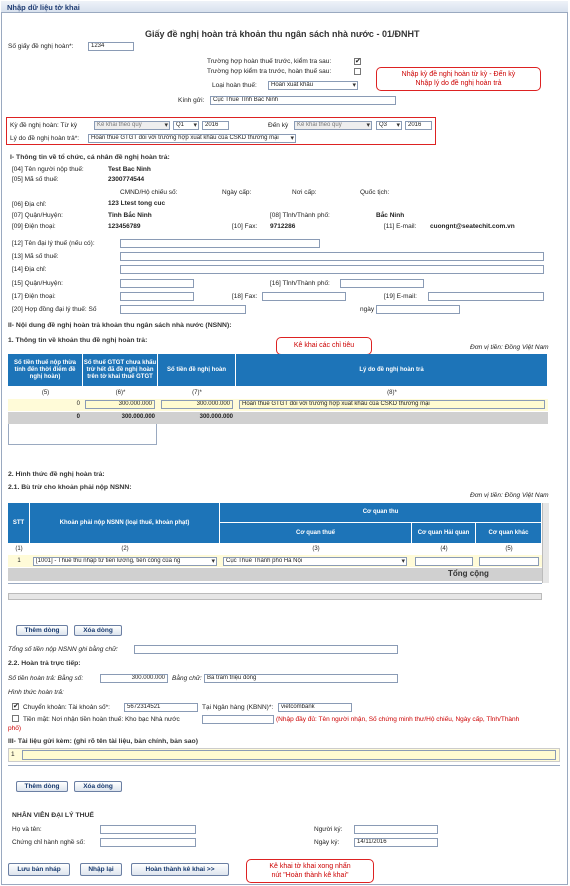 Image resolution: width=570 pixels, height=886 pixels. I want to click on opt2-checkbox, so click(357, 71).